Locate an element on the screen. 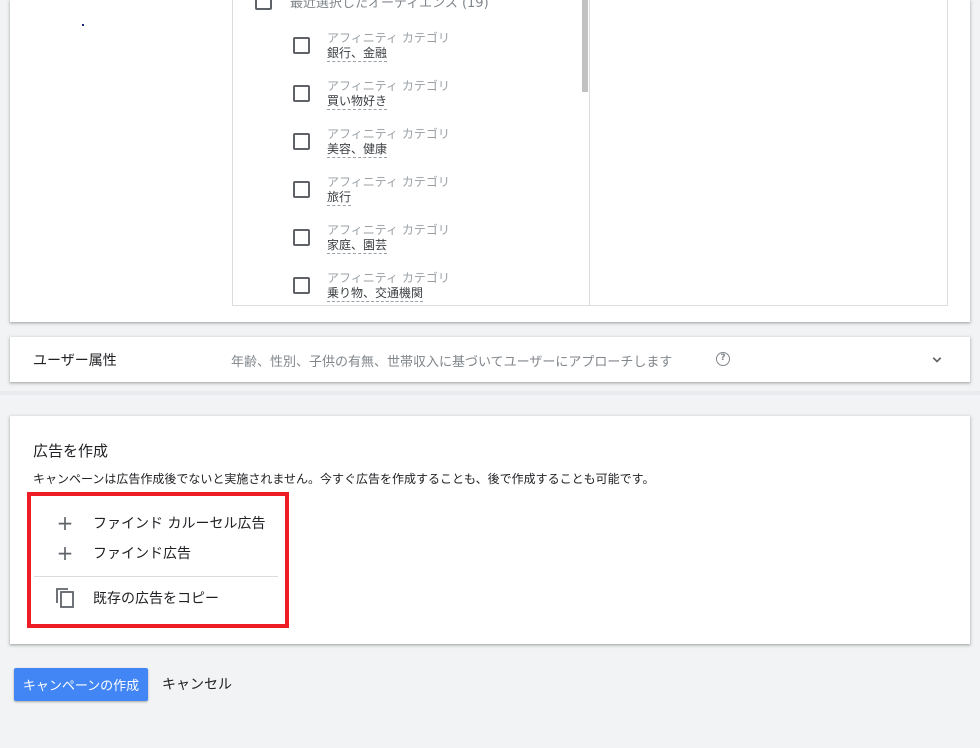 This screenshot has width=980, height=748. copy-icon is located at coordinates (65, 598).